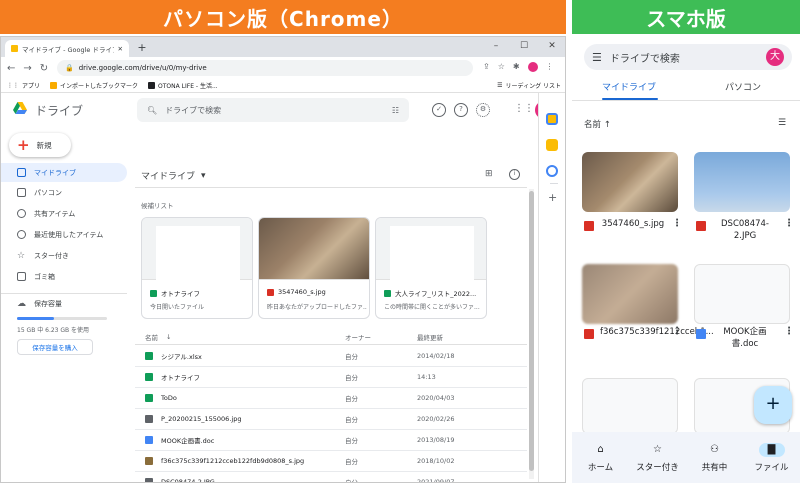  What do you see at coordinates (489, 174) in the screenshot?
I see `grid-view-icon: ⊞` at bounding box center [489, 174].